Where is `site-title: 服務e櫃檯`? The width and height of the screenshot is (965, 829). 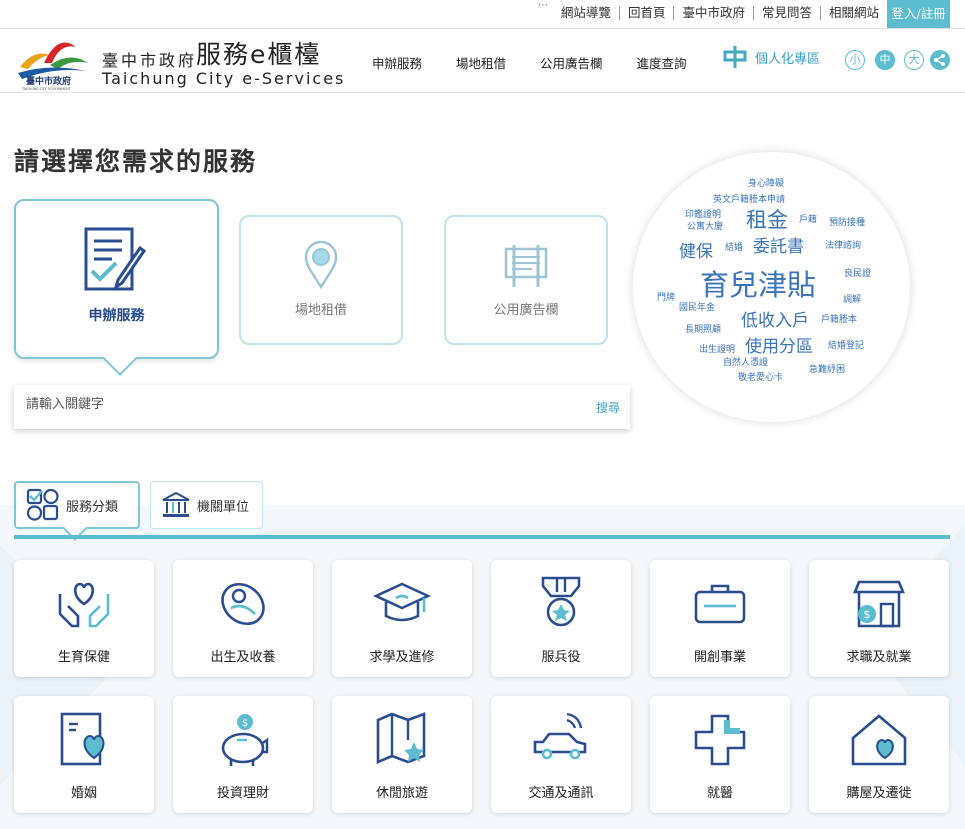 site-title: 服務e櫃檯 is located at coordinates (259, 54).